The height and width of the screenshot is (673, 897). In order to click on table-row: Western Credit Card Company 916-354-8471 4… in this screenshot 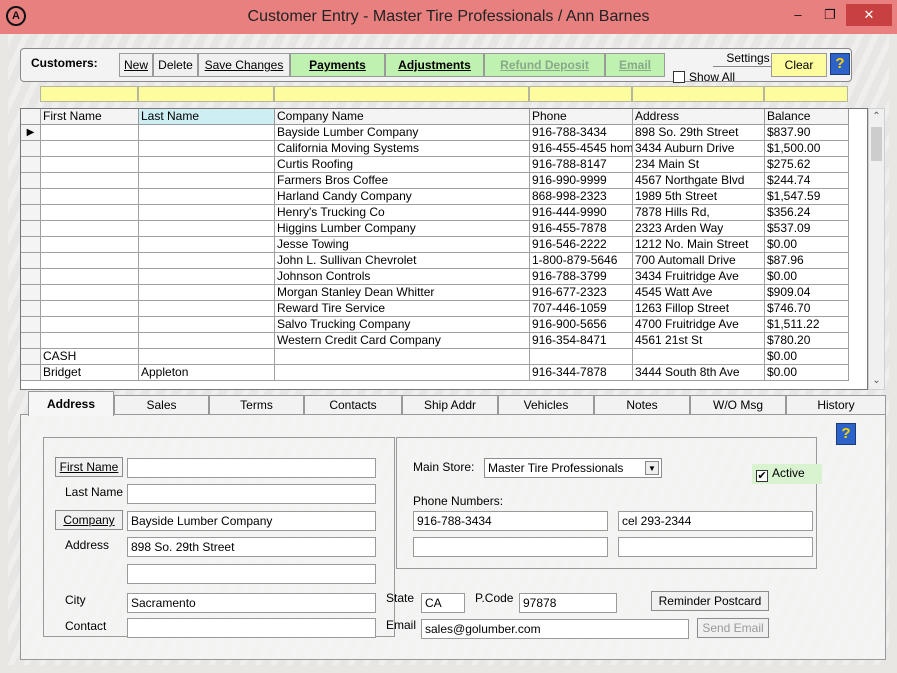, I will do `click(444, 341)`.